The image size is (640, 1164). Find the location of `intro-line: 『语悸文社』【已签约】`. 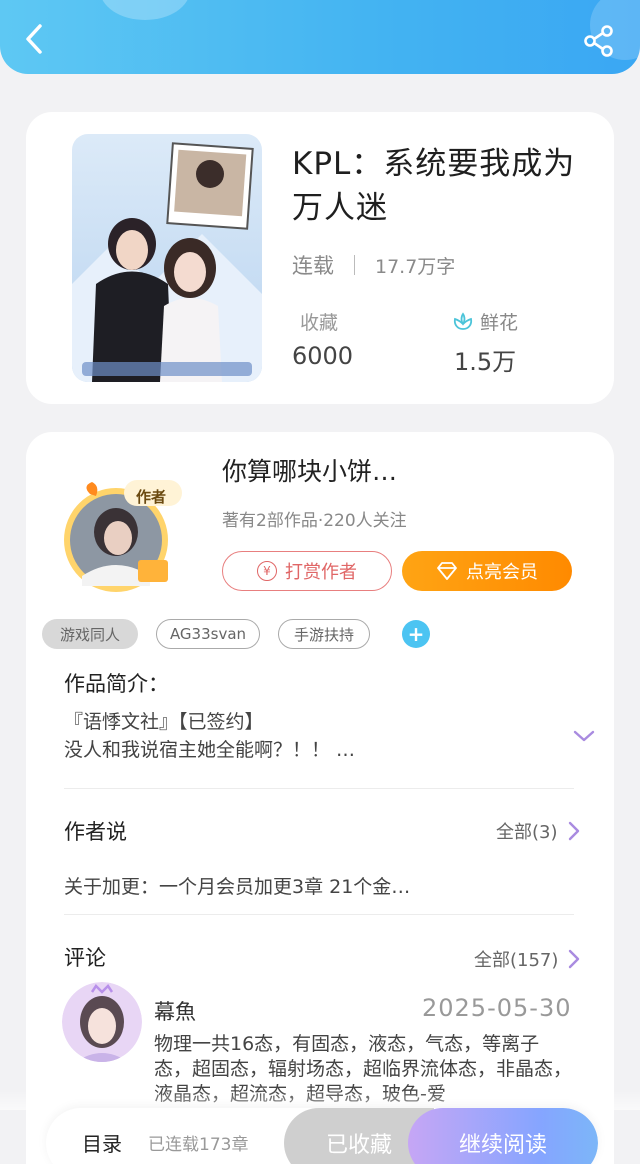

intro-line: 『语悸文社』【已签约】 is located at coordinates (164, 722).